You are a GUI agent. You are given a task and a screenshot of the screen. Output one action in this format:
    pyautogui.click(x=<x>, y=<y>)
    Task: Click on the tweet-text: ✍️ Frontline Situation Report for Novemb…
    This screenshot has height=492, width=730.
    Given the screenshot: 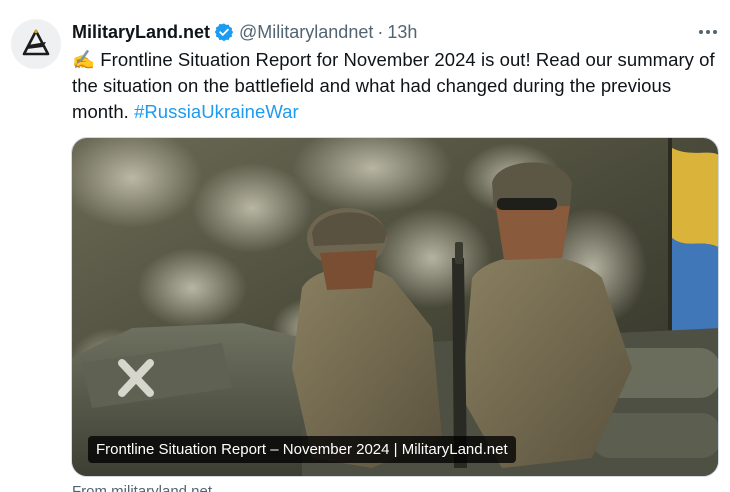 What is the action you would take?
    pyautogui.click(x=398, y=86)
    